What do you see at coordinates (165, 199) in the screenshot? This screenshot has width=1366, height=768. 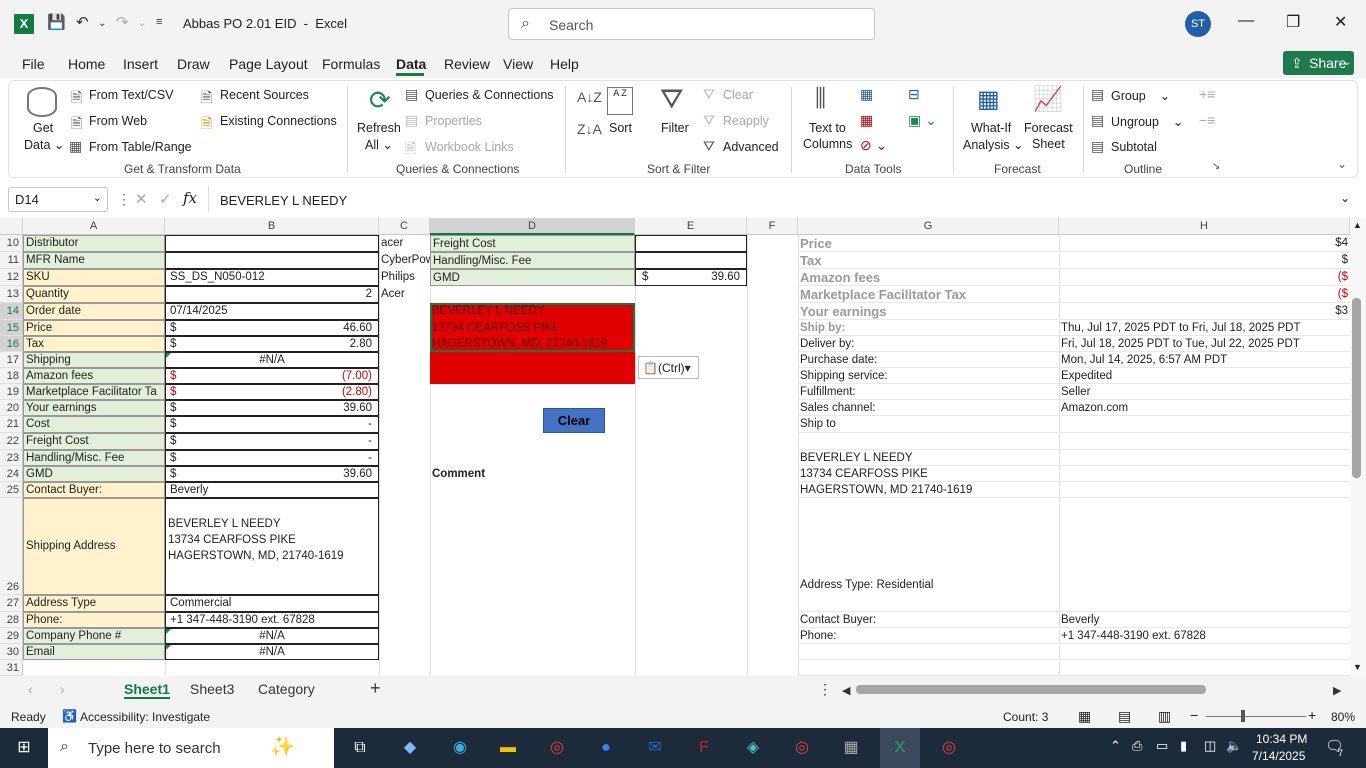 I see `enter-icon: ✓` at bounding box center [165, 199].